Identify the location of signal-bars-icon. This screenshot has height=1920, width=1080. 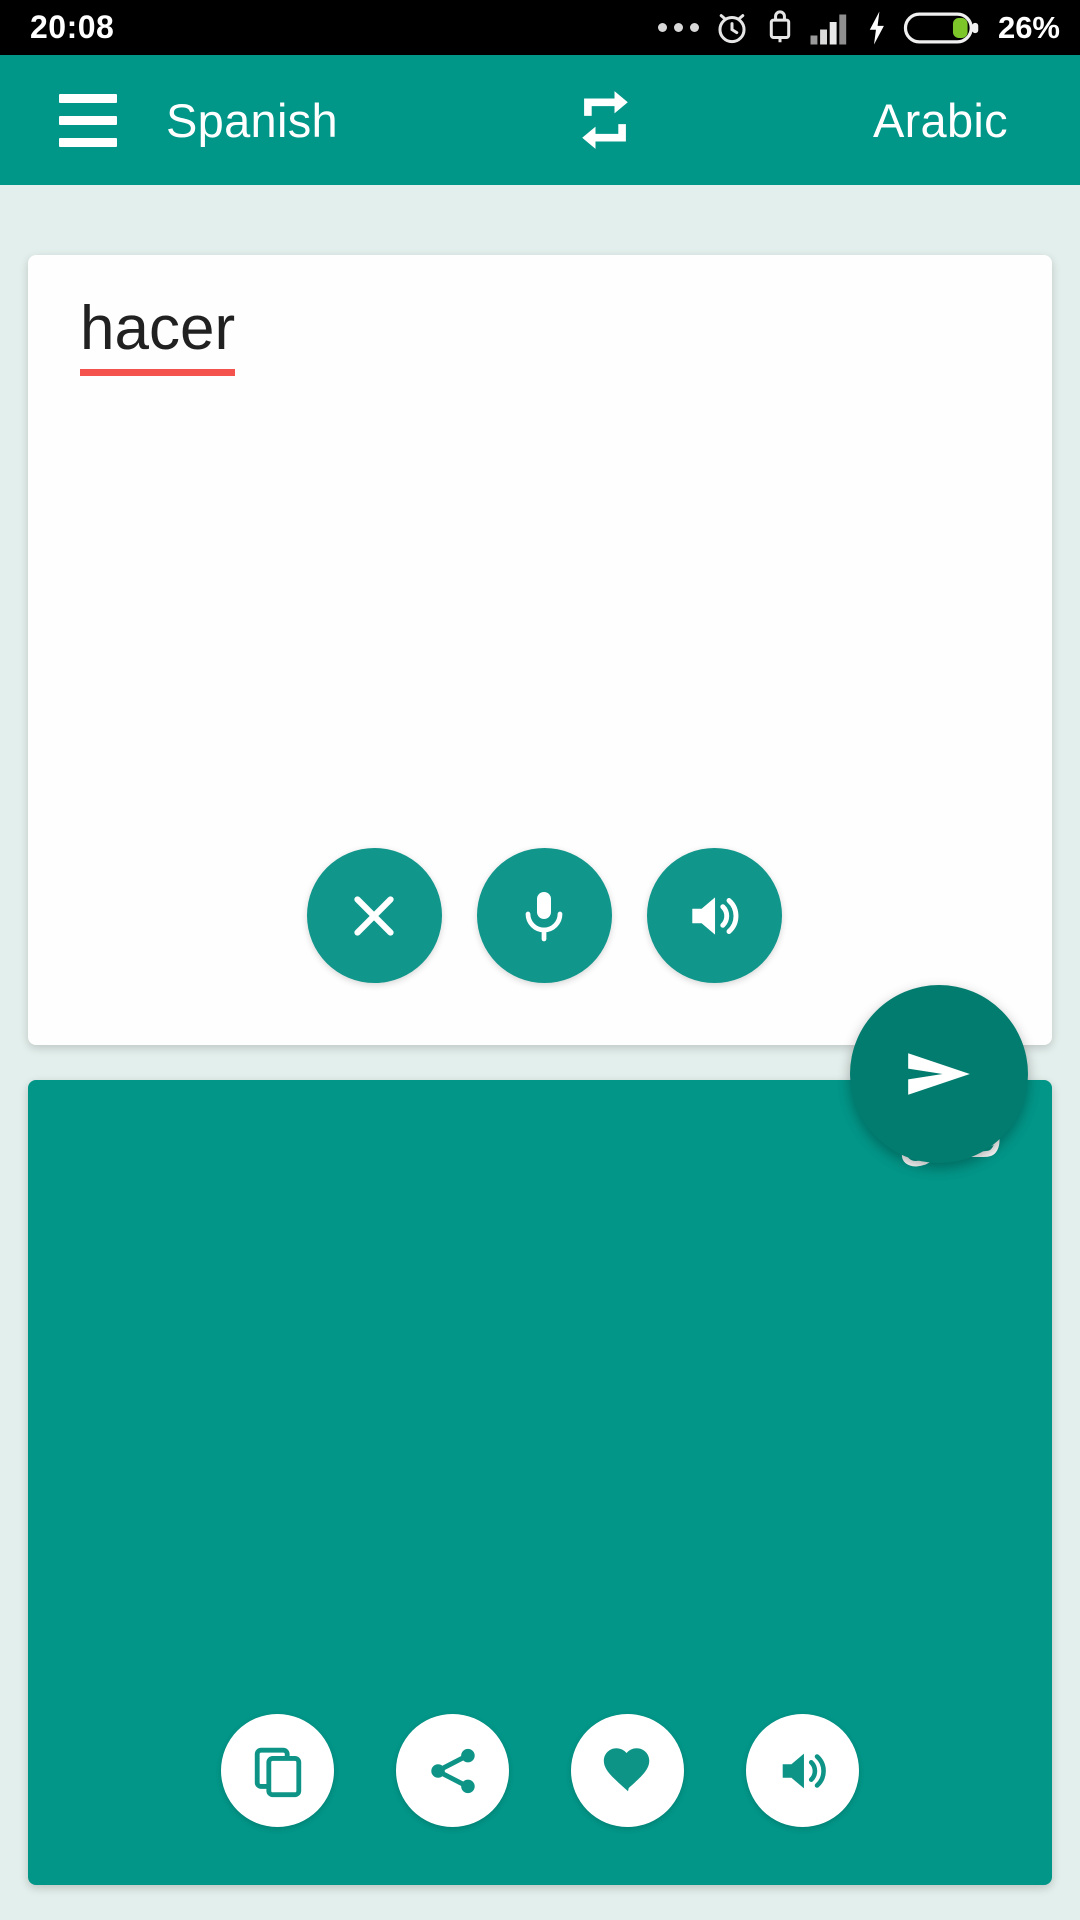
(830, 28).